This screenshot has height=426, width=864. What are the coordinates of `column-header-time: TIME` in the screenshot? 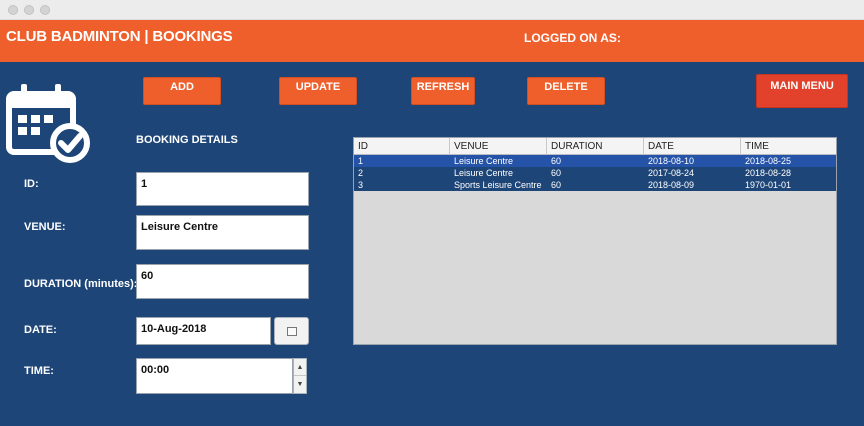 It's located at (788, 146).